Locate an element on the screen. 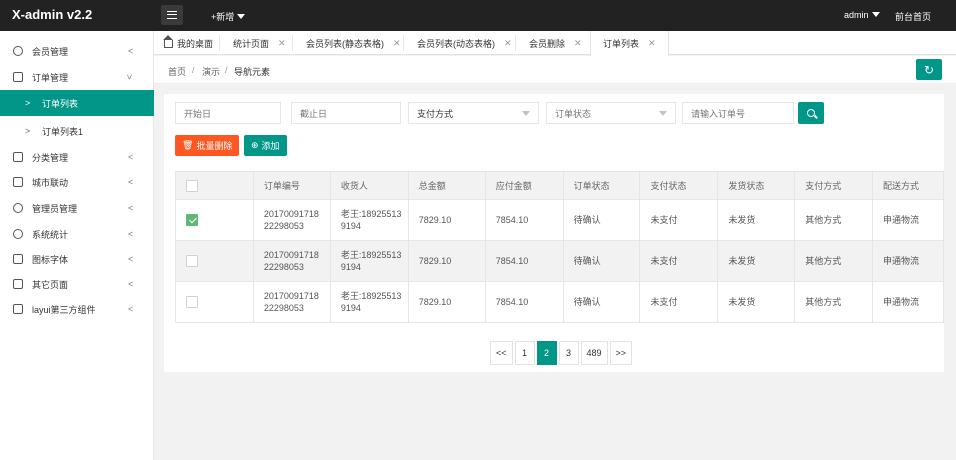 Image resolution: width=956 pixels, height=460 pixels. pay-method-value: 支付方式 is located at coordinates (435, 113).